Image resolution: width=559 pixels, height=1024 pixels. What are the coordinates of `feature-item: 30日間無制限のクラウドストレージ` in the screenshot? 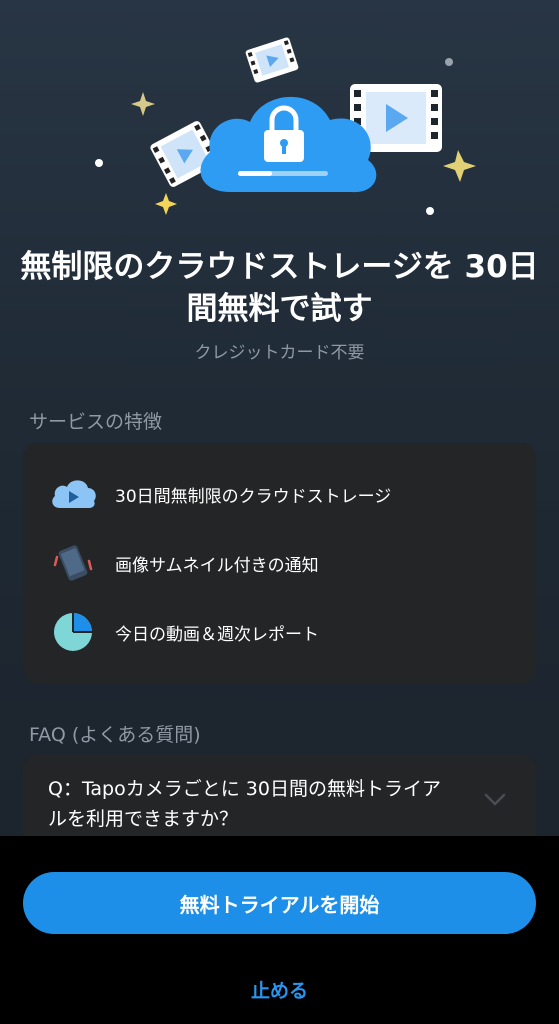 It's located at (277, 494).